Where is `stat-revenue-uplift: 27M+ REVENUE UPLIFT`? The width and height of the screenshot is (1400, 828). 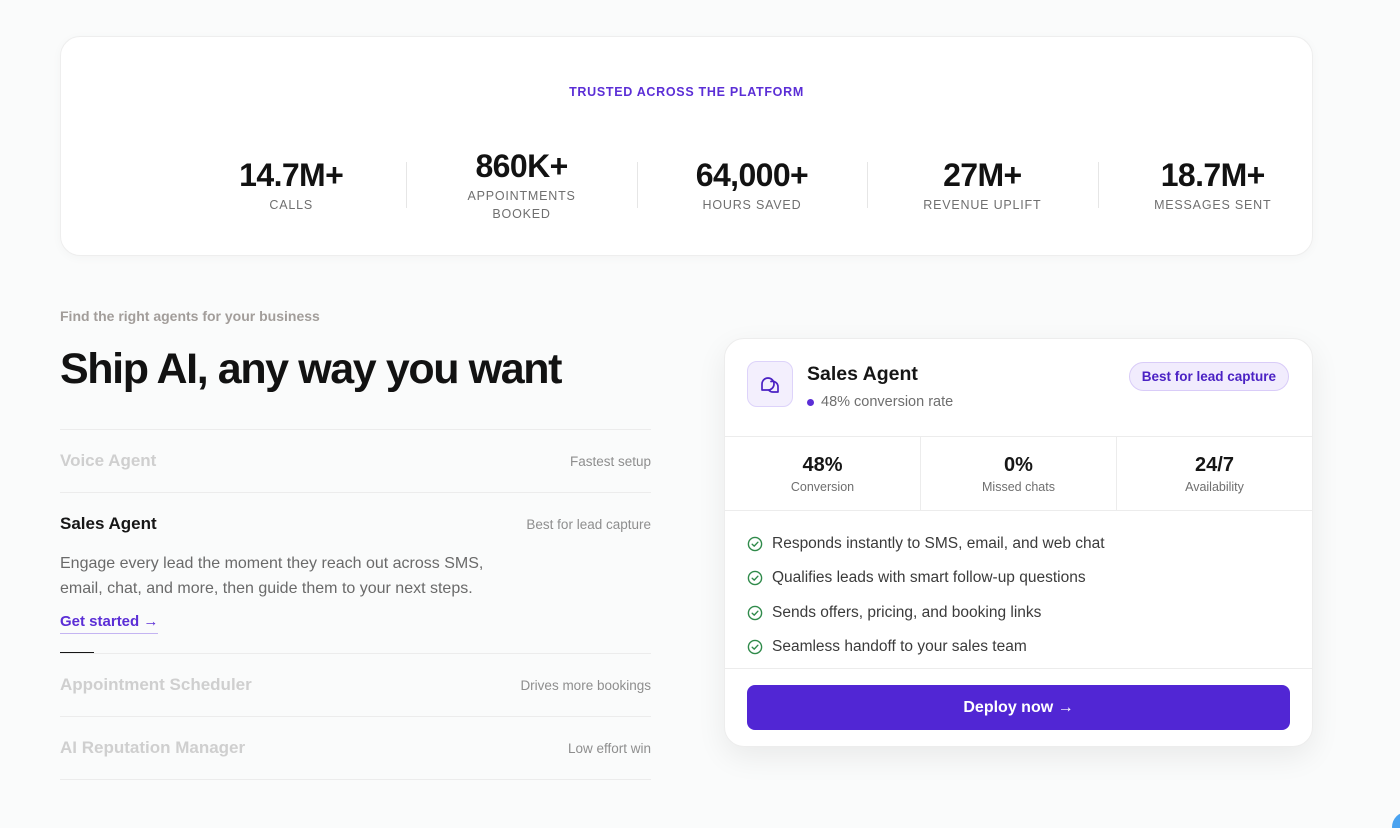 stat-revenue-uplift: 27M+ REVENUE UPLIFT is located at coordinates (982, 185).